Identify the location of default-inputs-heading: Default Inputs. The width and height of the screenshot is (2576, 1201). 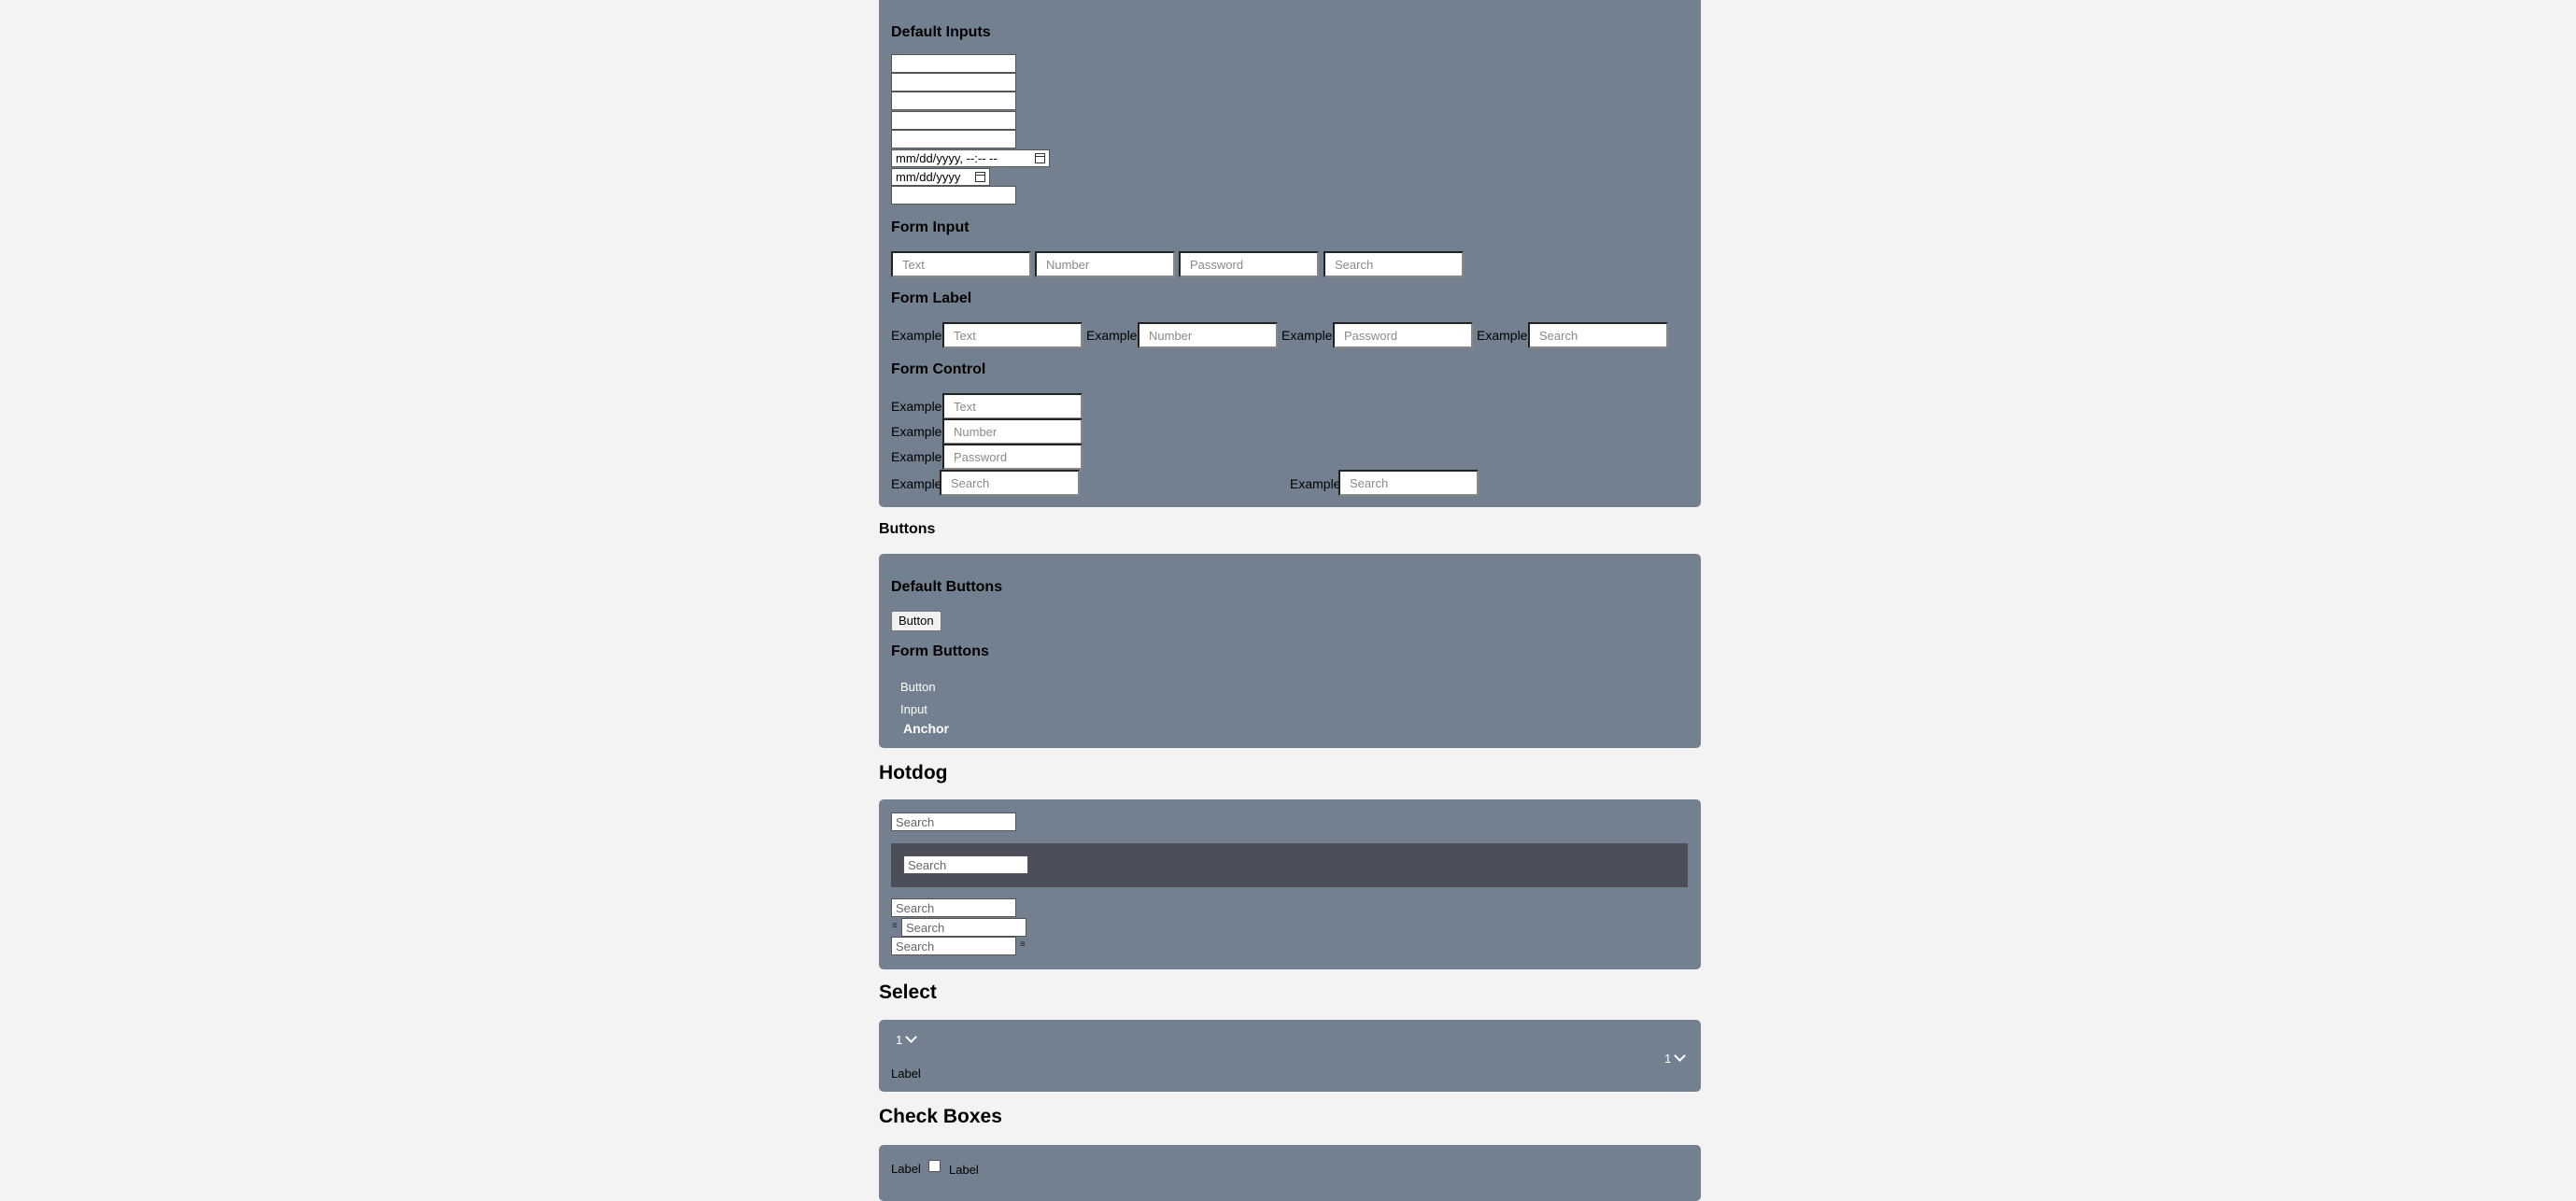
(941, 32).